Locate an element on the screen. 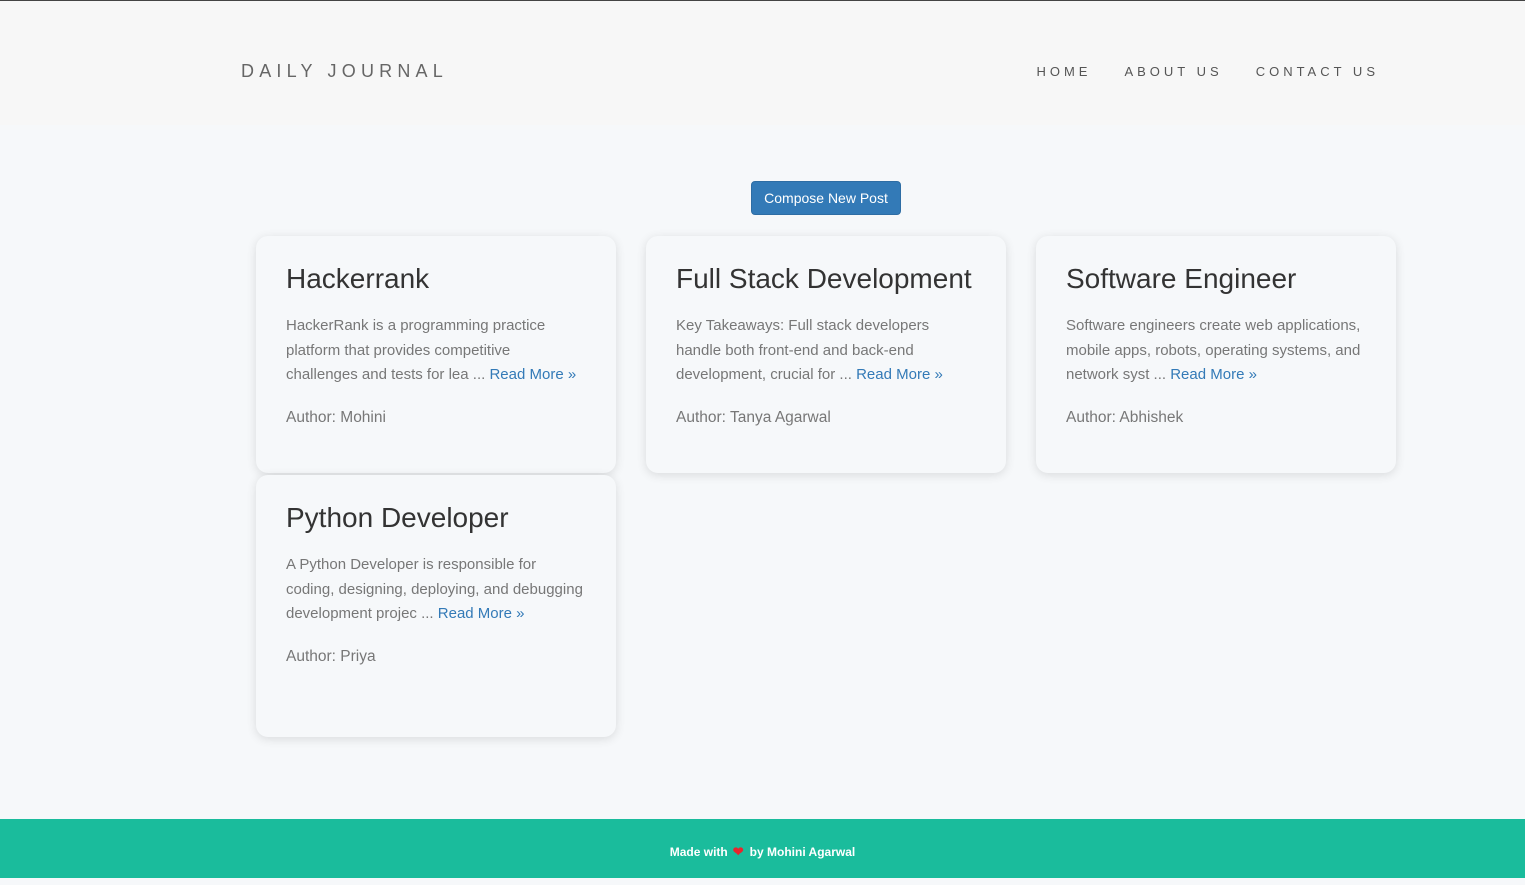  post-author: Author: Abhishek is located at coordinates (1125, 417).